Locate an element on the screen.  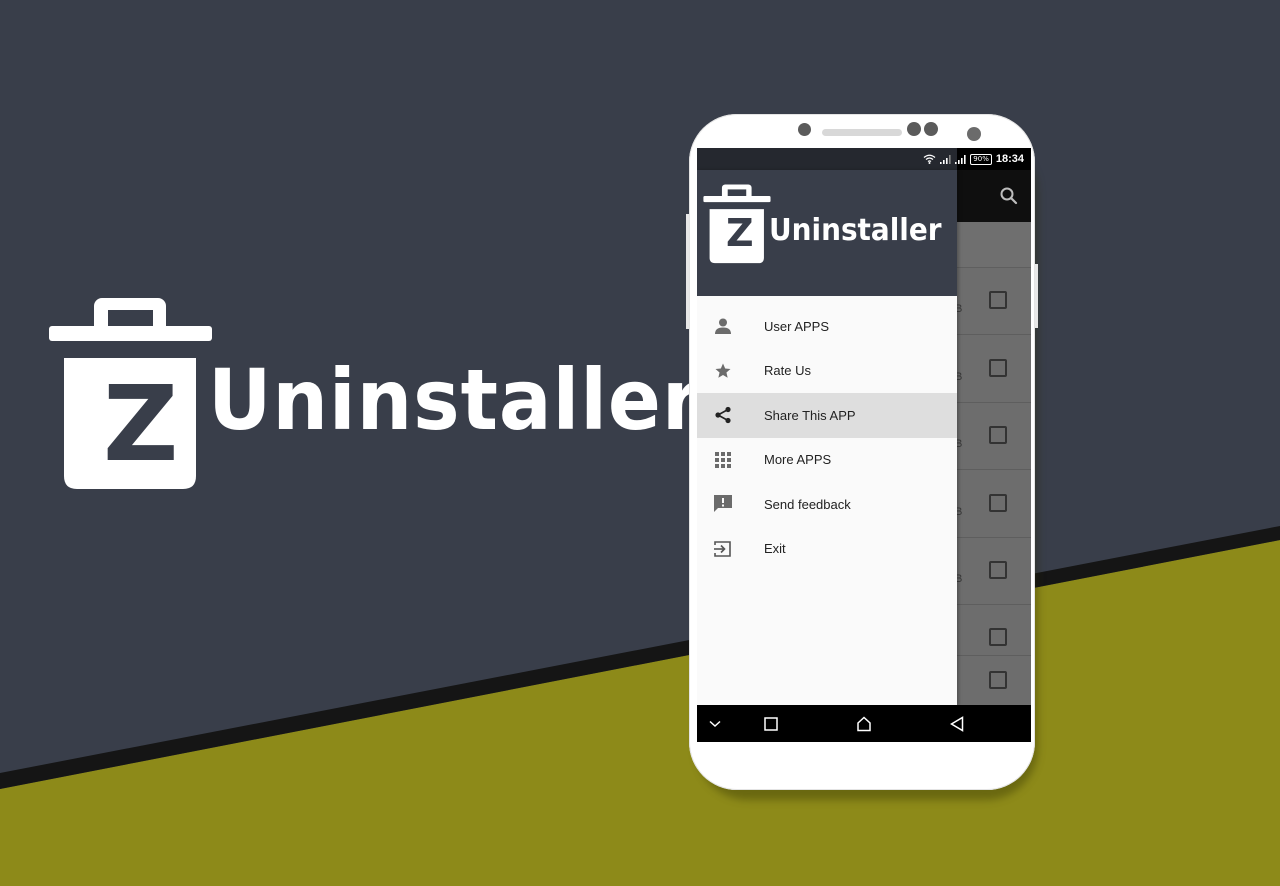
back-icon is located at coordinates (957, 724).